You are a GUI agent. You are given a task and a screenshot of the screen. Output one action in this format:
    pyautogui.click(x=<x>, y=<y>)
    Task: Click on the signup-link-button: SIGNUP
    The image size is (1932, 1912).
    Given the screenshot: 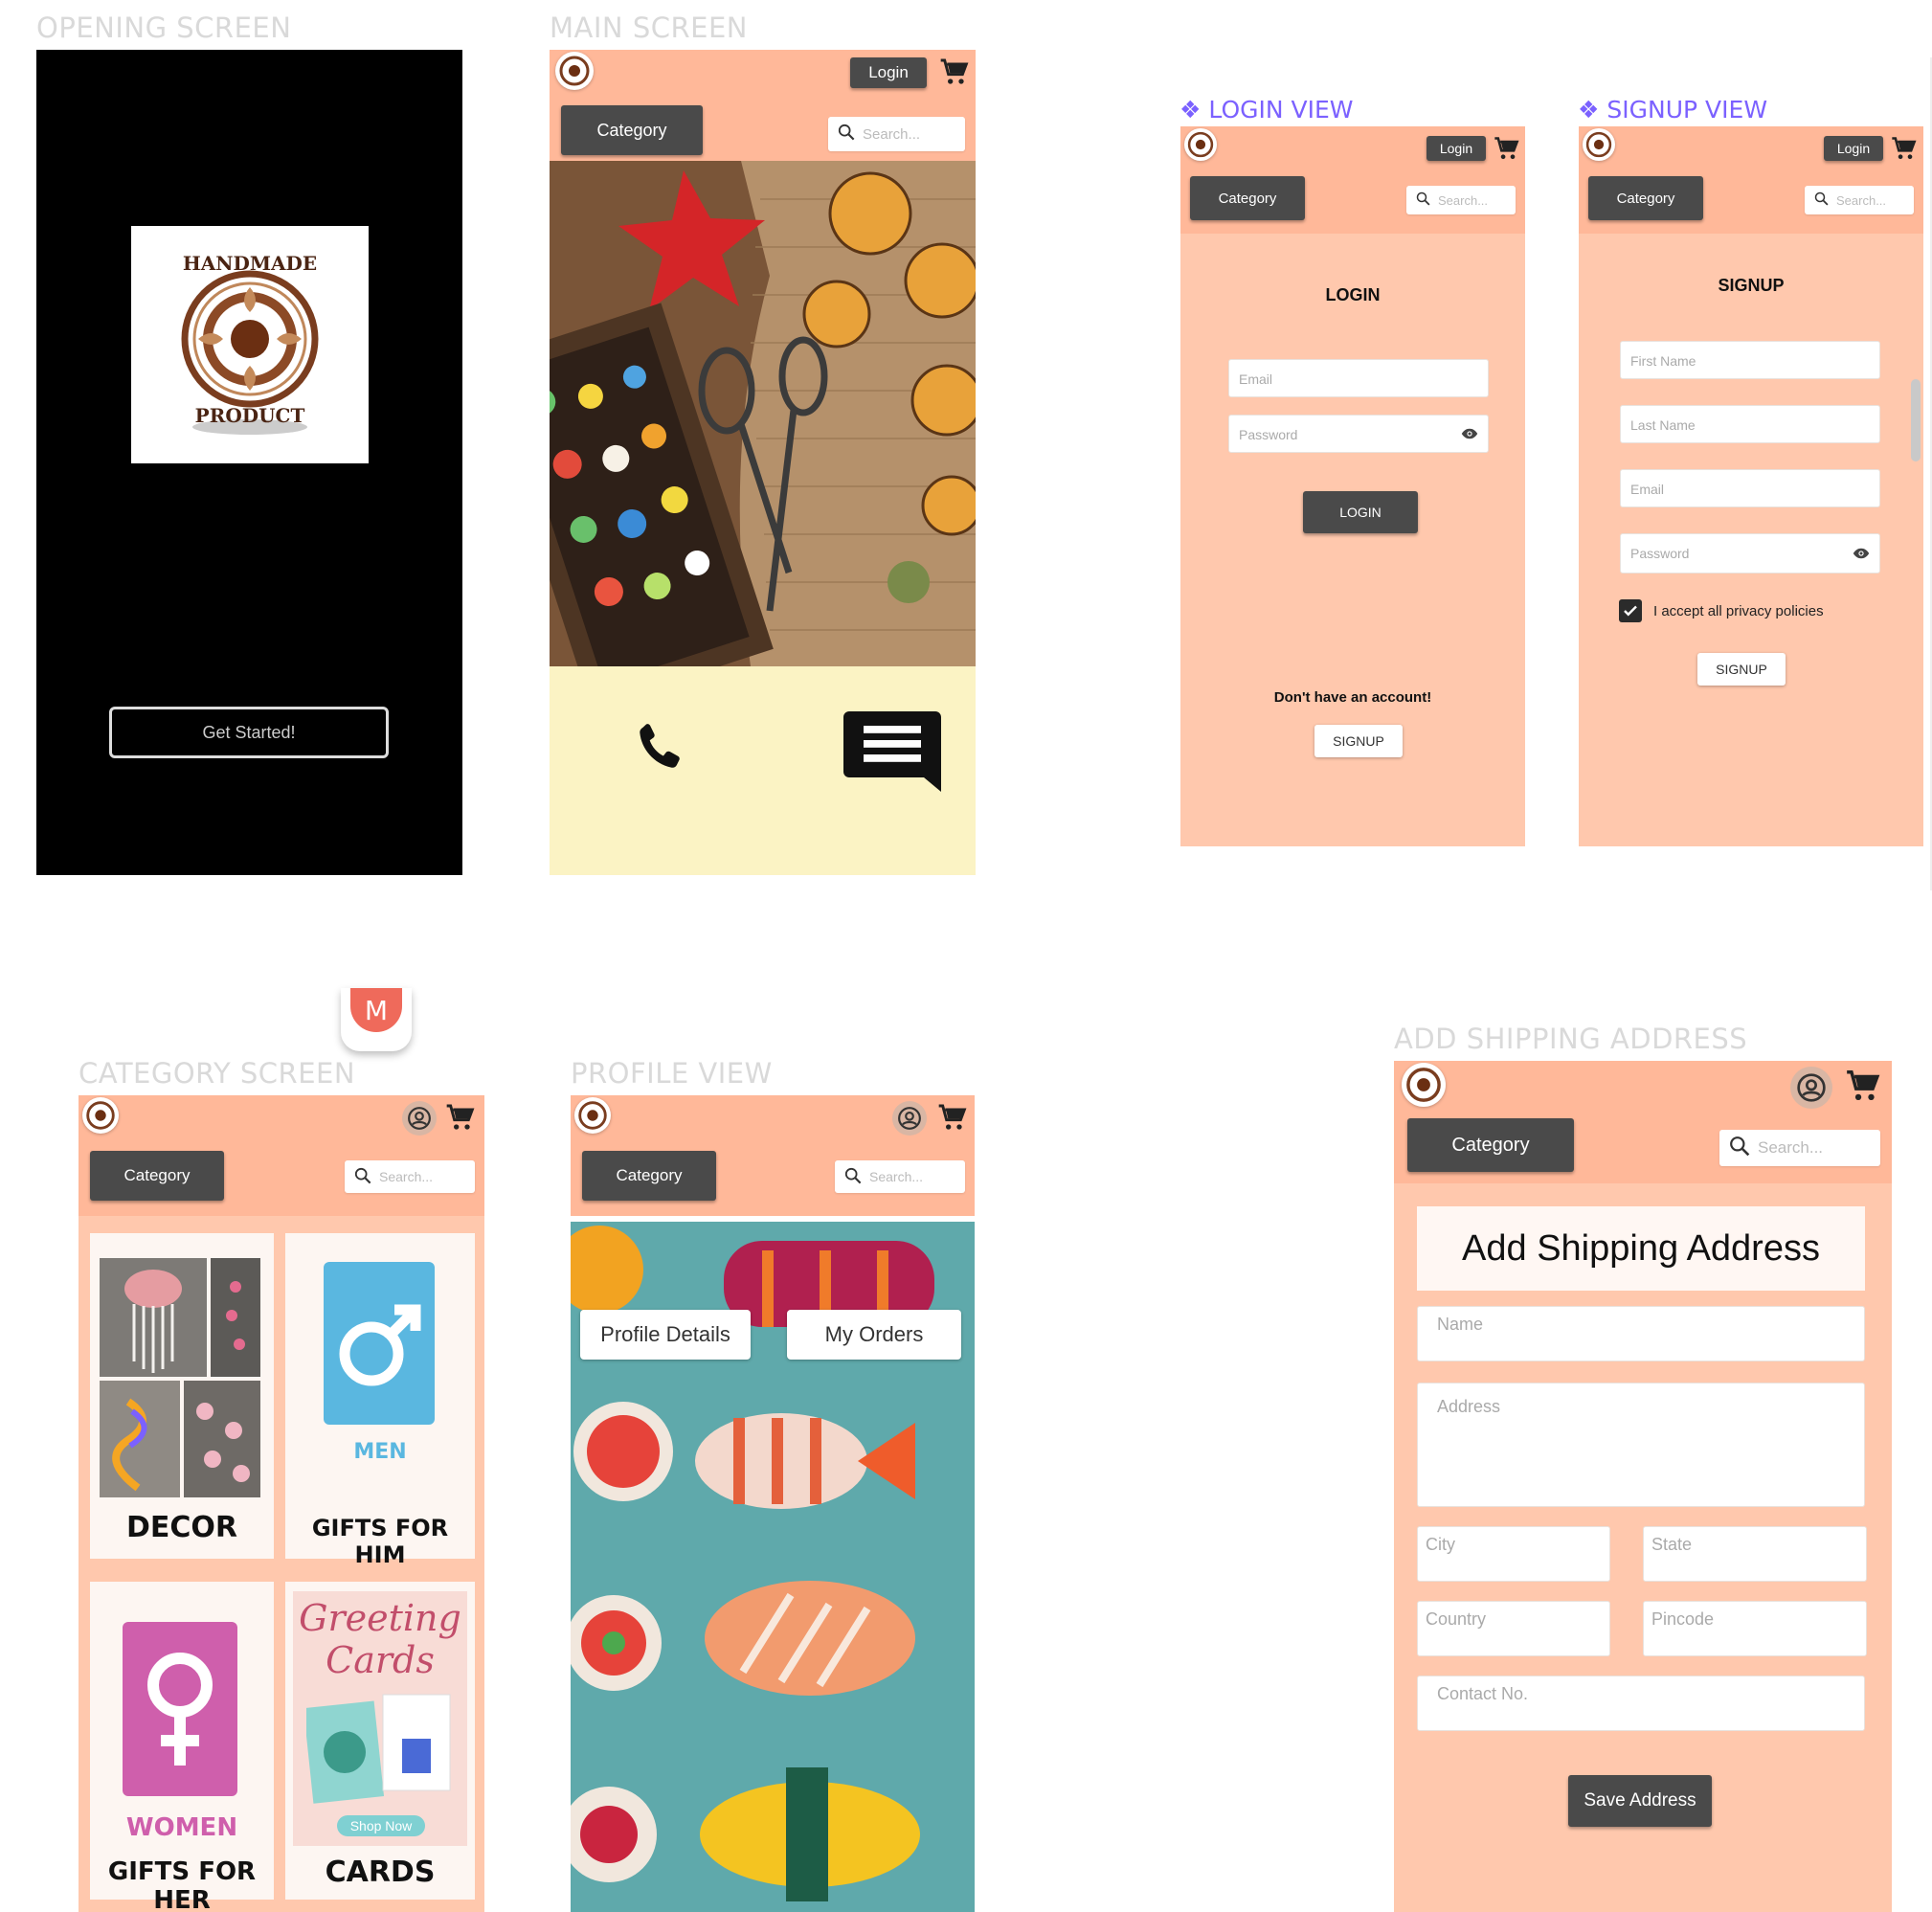 What is the action you would take?
    pyautogui.click(x=1359, y=741)
    